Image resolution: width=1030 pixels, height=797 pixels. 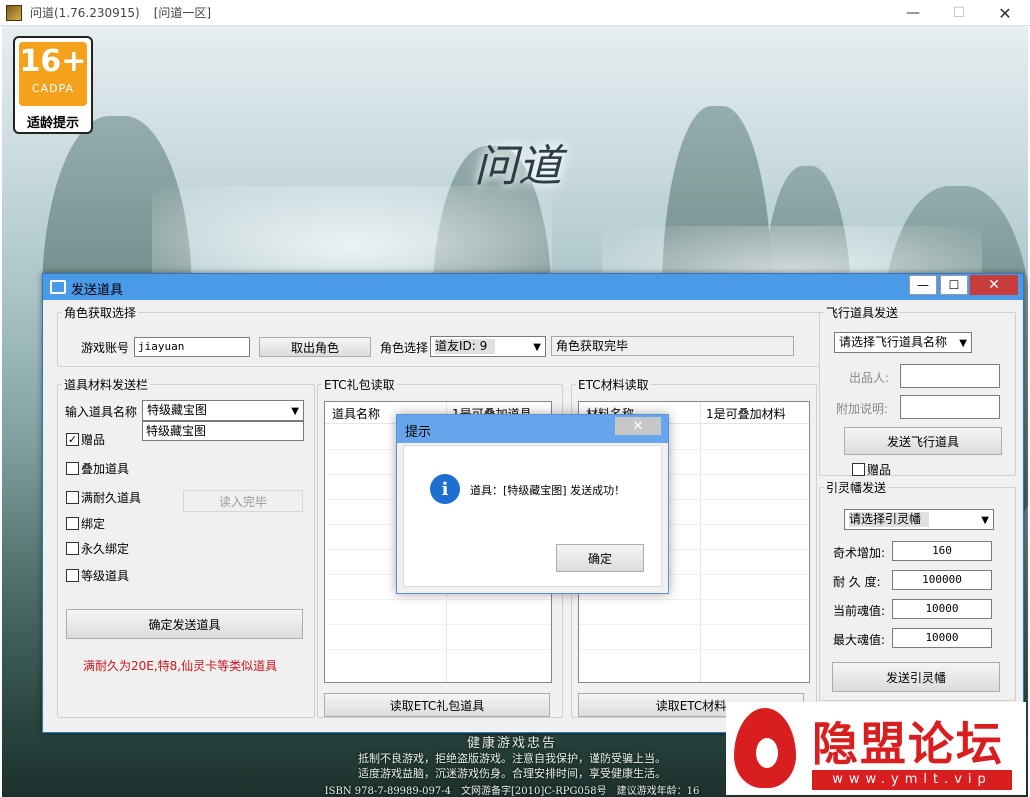 What do you see at coordinates (862, 313) in the screenshot?
I see `flight-item-legend: 飞行道具发送` at bounding box center [862, 313].